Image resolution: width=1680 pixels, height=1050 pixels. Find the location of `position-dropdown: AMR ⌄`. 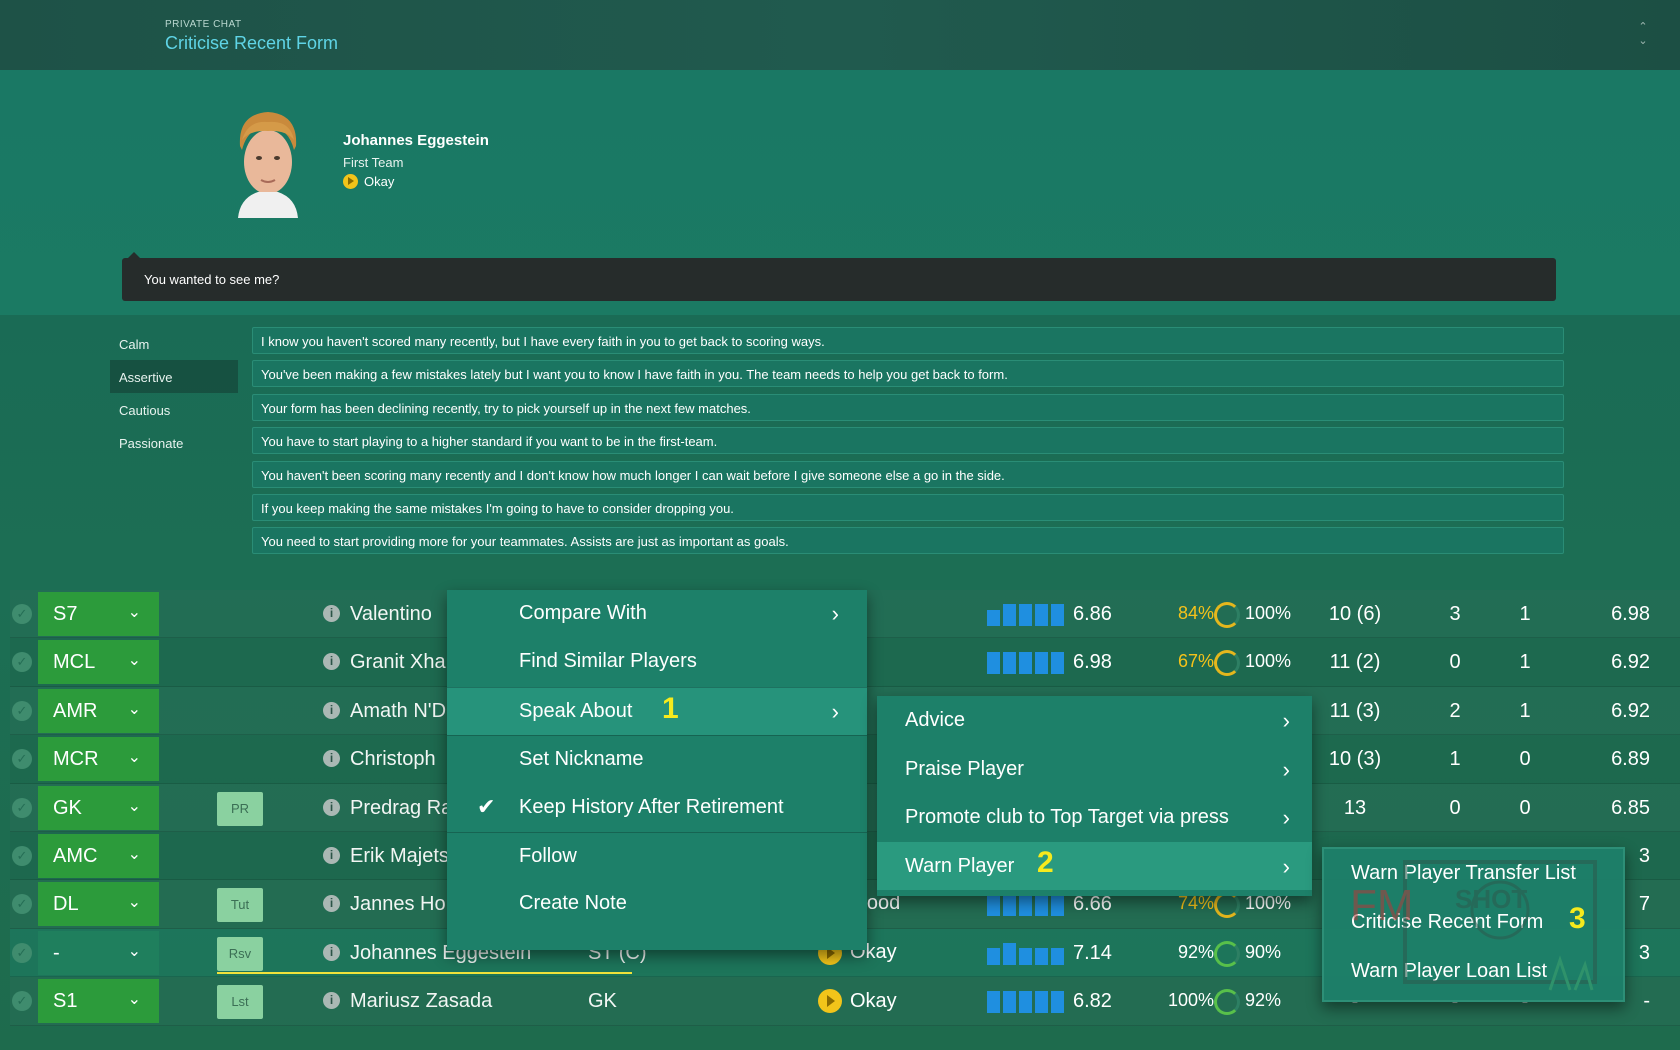

position-dropdown: AMR ⌄ is located at coordinates (98, 710).